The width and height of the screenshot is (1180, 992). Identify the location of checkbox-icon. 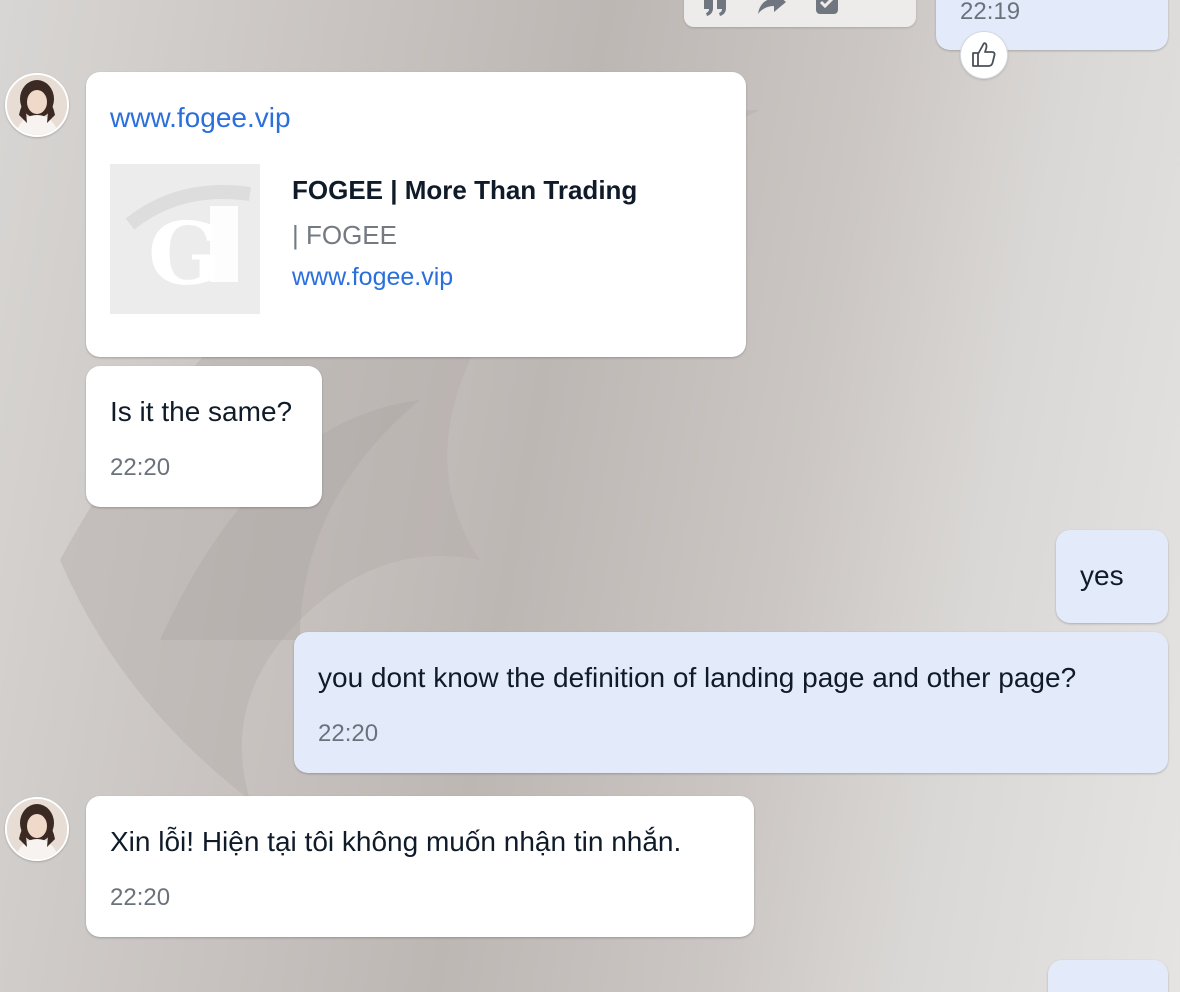
(828, 8).